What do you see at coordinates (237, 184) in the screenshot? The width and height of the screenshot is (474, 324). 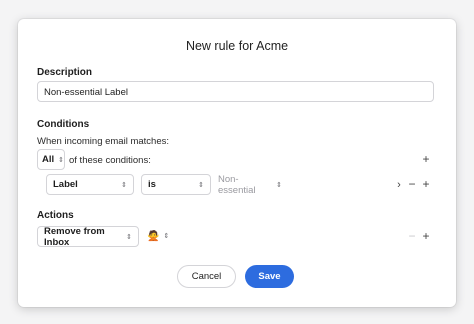 I see `condition-value: Non-essential` at bounding box center [237, 184].